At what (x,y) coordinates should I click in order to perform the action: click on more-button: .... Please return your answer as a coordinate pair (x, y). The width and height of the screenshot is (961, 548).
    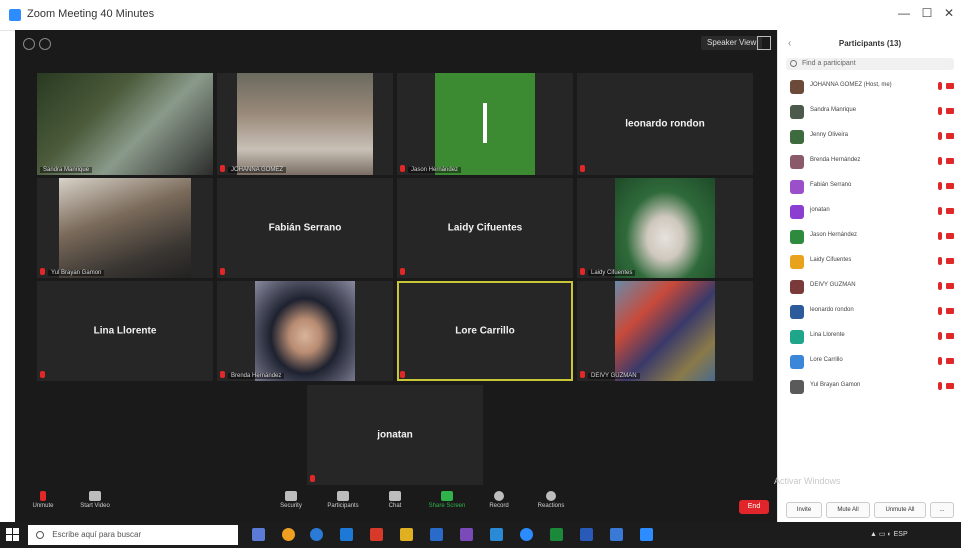
    Looking at the image, I should click on (942, 510).